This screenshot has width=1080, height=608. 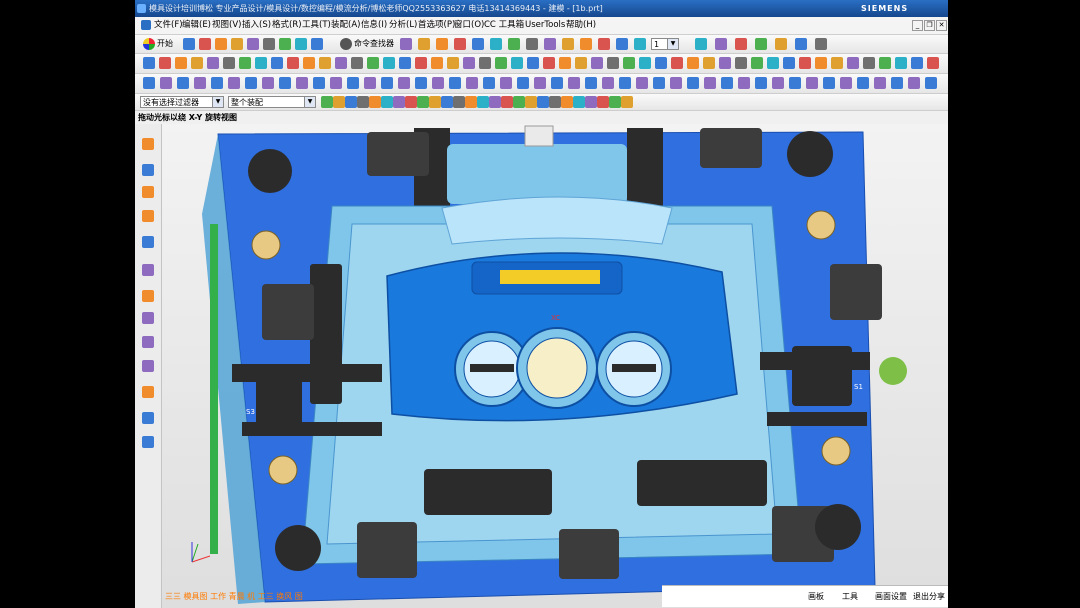 I want to click on command-finder-button: 命令查找器, so click(x=374, y=44).